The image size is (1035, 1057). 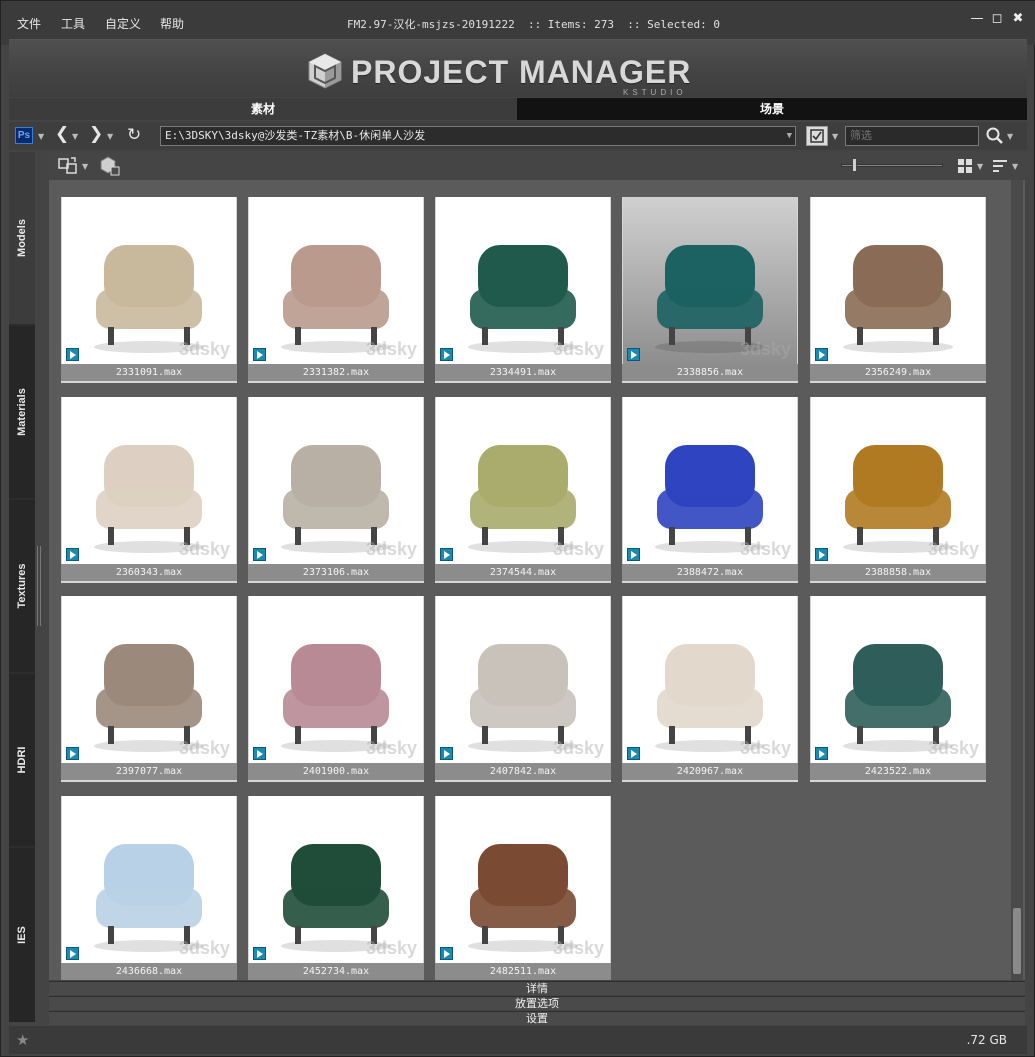 What do you see at coordinates (1010, 136) in the screenshot?
I see `search-dropdown-icon: ▼` at bounding box center [1010, 136].